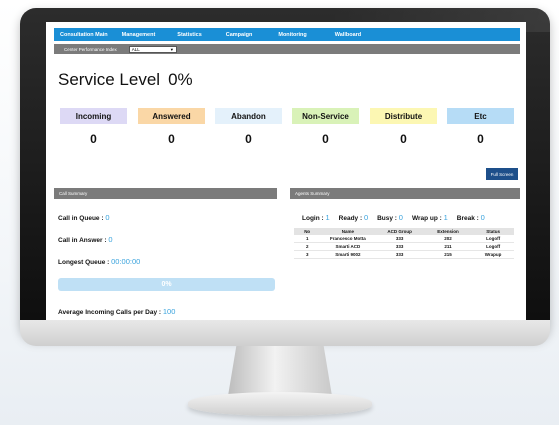  I want to click on center-select-value: ALL, so click(135, 49).